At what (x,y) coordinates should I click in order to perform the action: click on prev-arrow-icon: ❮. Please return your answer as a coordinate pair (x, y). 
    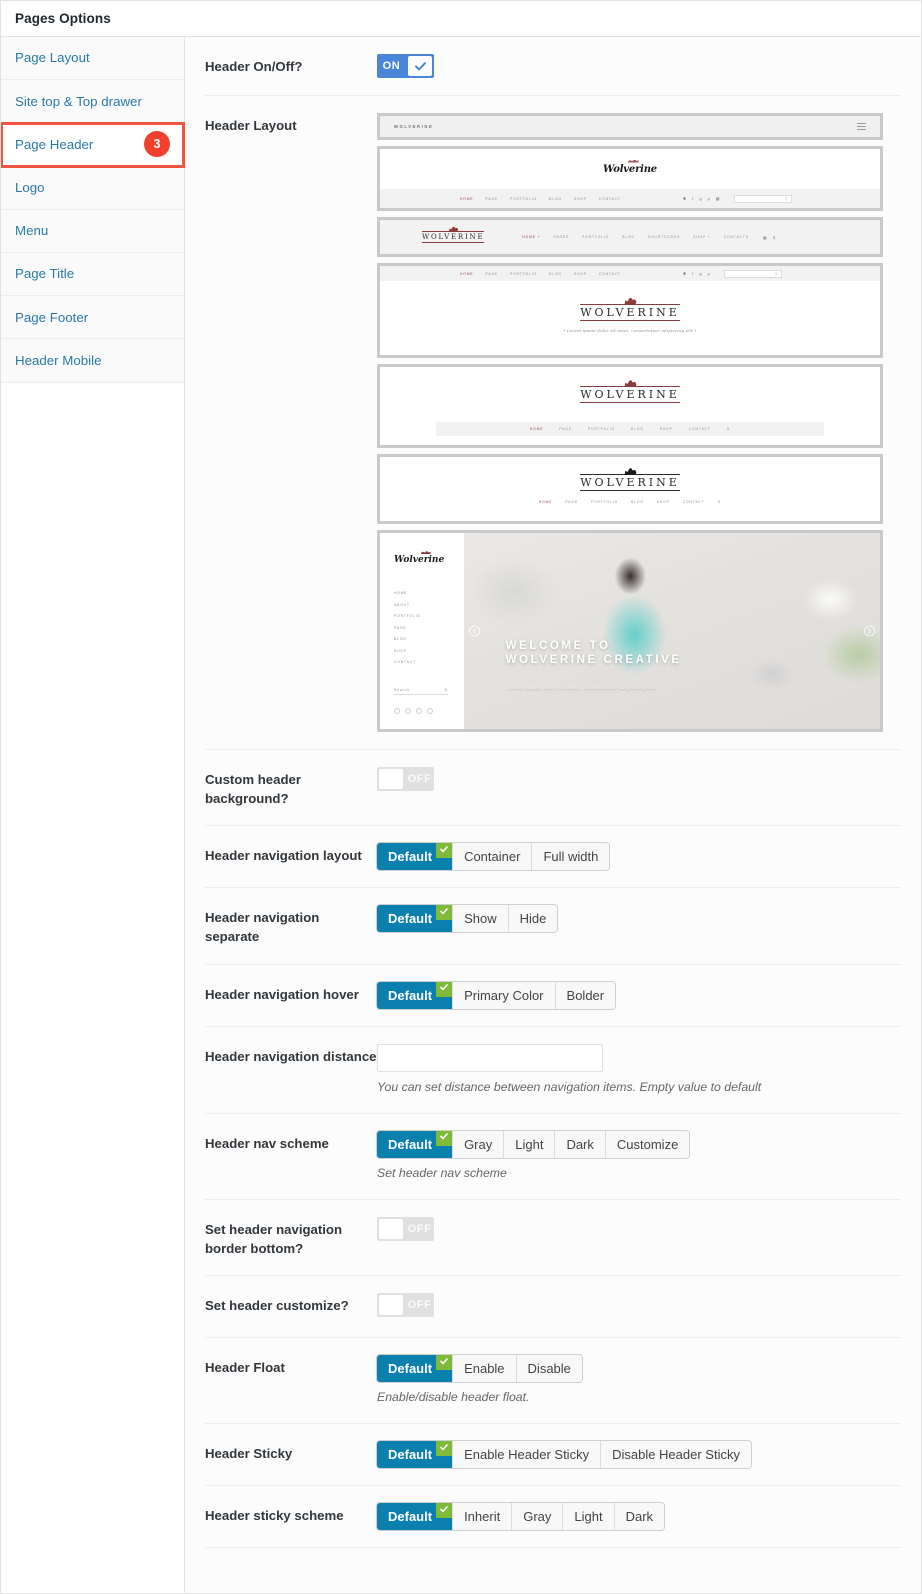
    Looking at the image, I should click on (474, 631).